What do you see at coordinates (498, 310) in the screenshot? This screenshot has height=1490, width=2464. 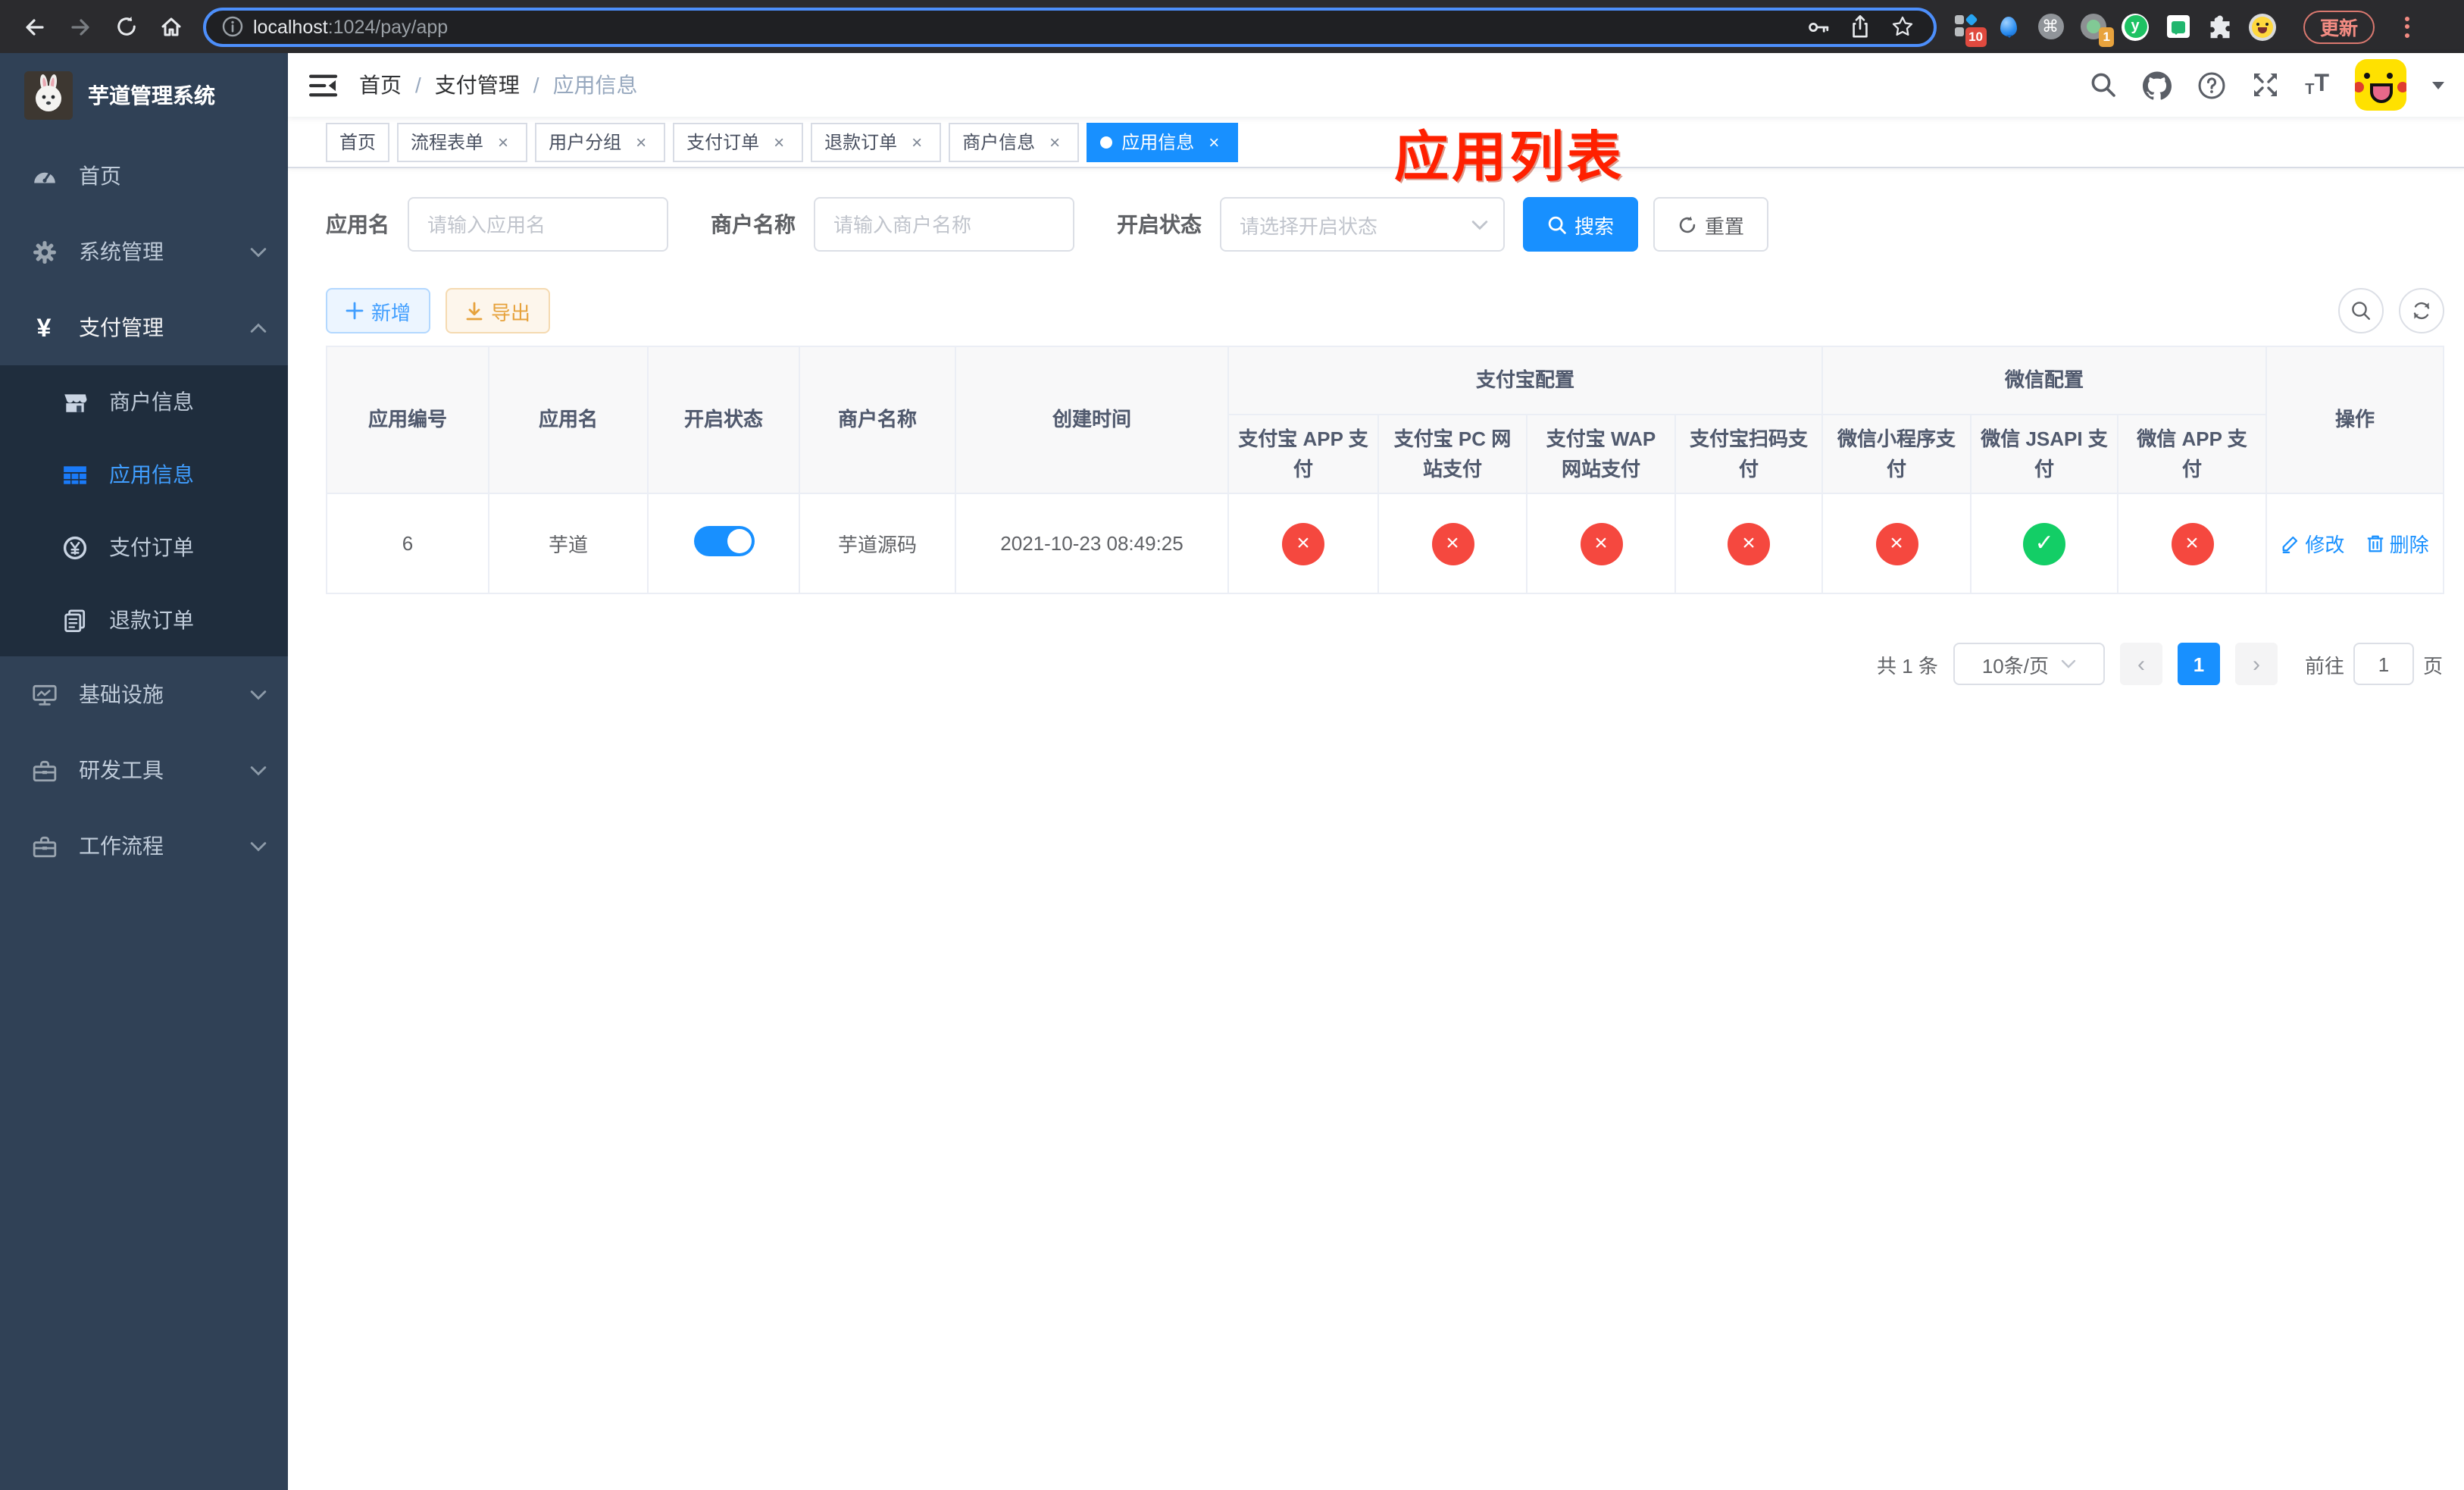 I see `export-button: 导出` at bounding box center [498, 310].